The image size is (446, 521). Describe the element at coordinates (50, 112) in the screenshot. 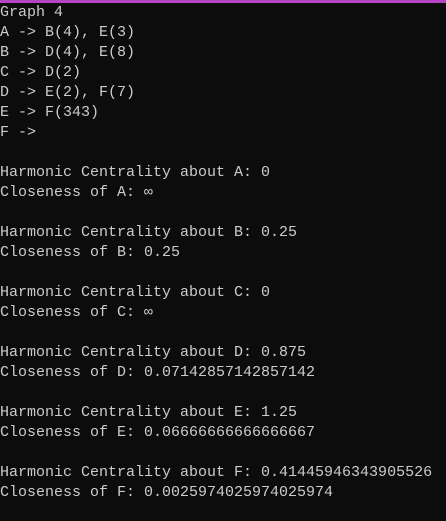

I see `console-line: E -> F(343)` at that location.